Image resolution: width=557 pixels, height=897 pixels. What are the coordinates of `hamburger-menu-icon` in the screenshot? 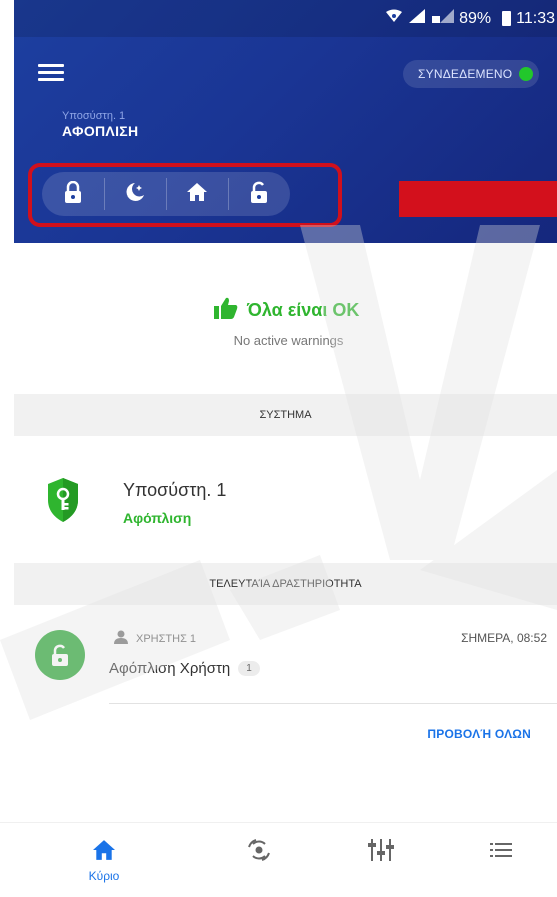 It's located at (51, 74).